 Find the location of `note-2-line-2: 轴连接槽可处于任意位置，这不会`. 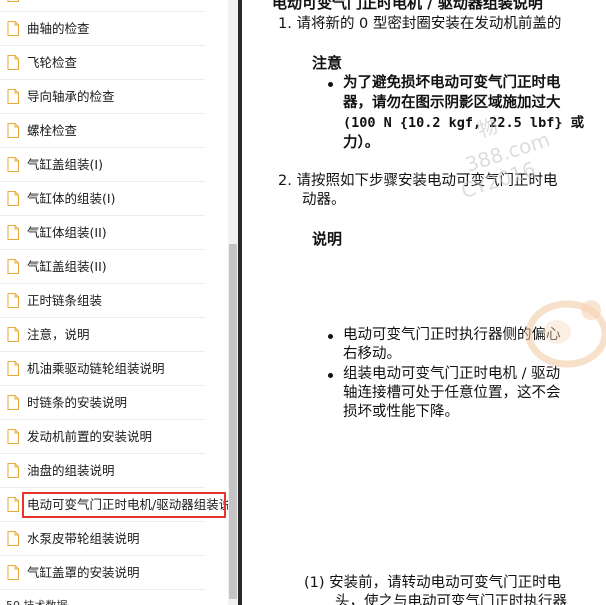

note-2-line-2: 轴连接槽可处于任意位置，这不会 is located at coordinates (452, 393).